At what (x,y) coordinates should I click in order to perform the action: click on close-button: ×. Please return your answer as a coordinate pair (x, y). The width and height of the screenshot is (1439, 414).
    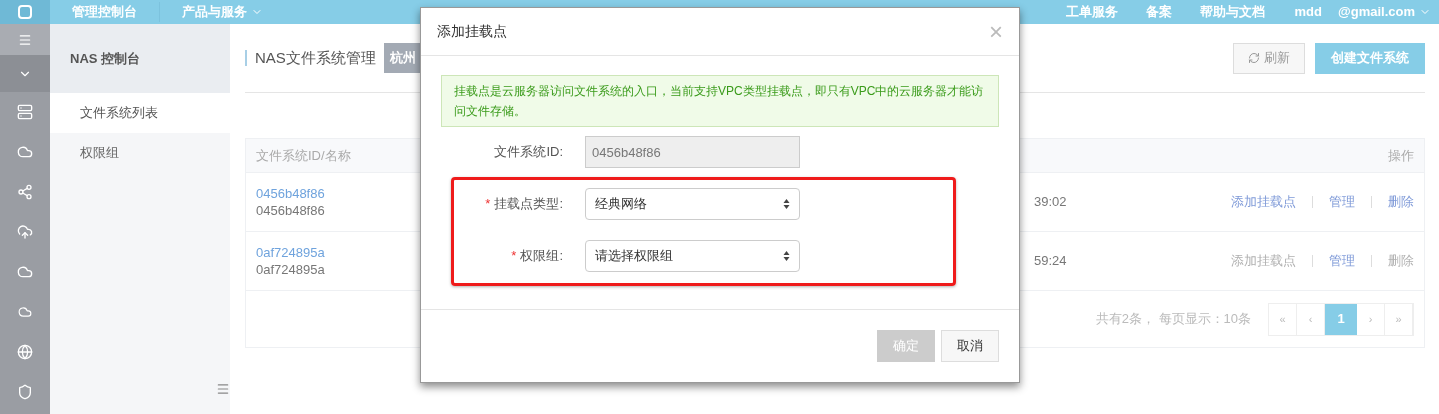
    Looking at the image, I should click on (996, 31).